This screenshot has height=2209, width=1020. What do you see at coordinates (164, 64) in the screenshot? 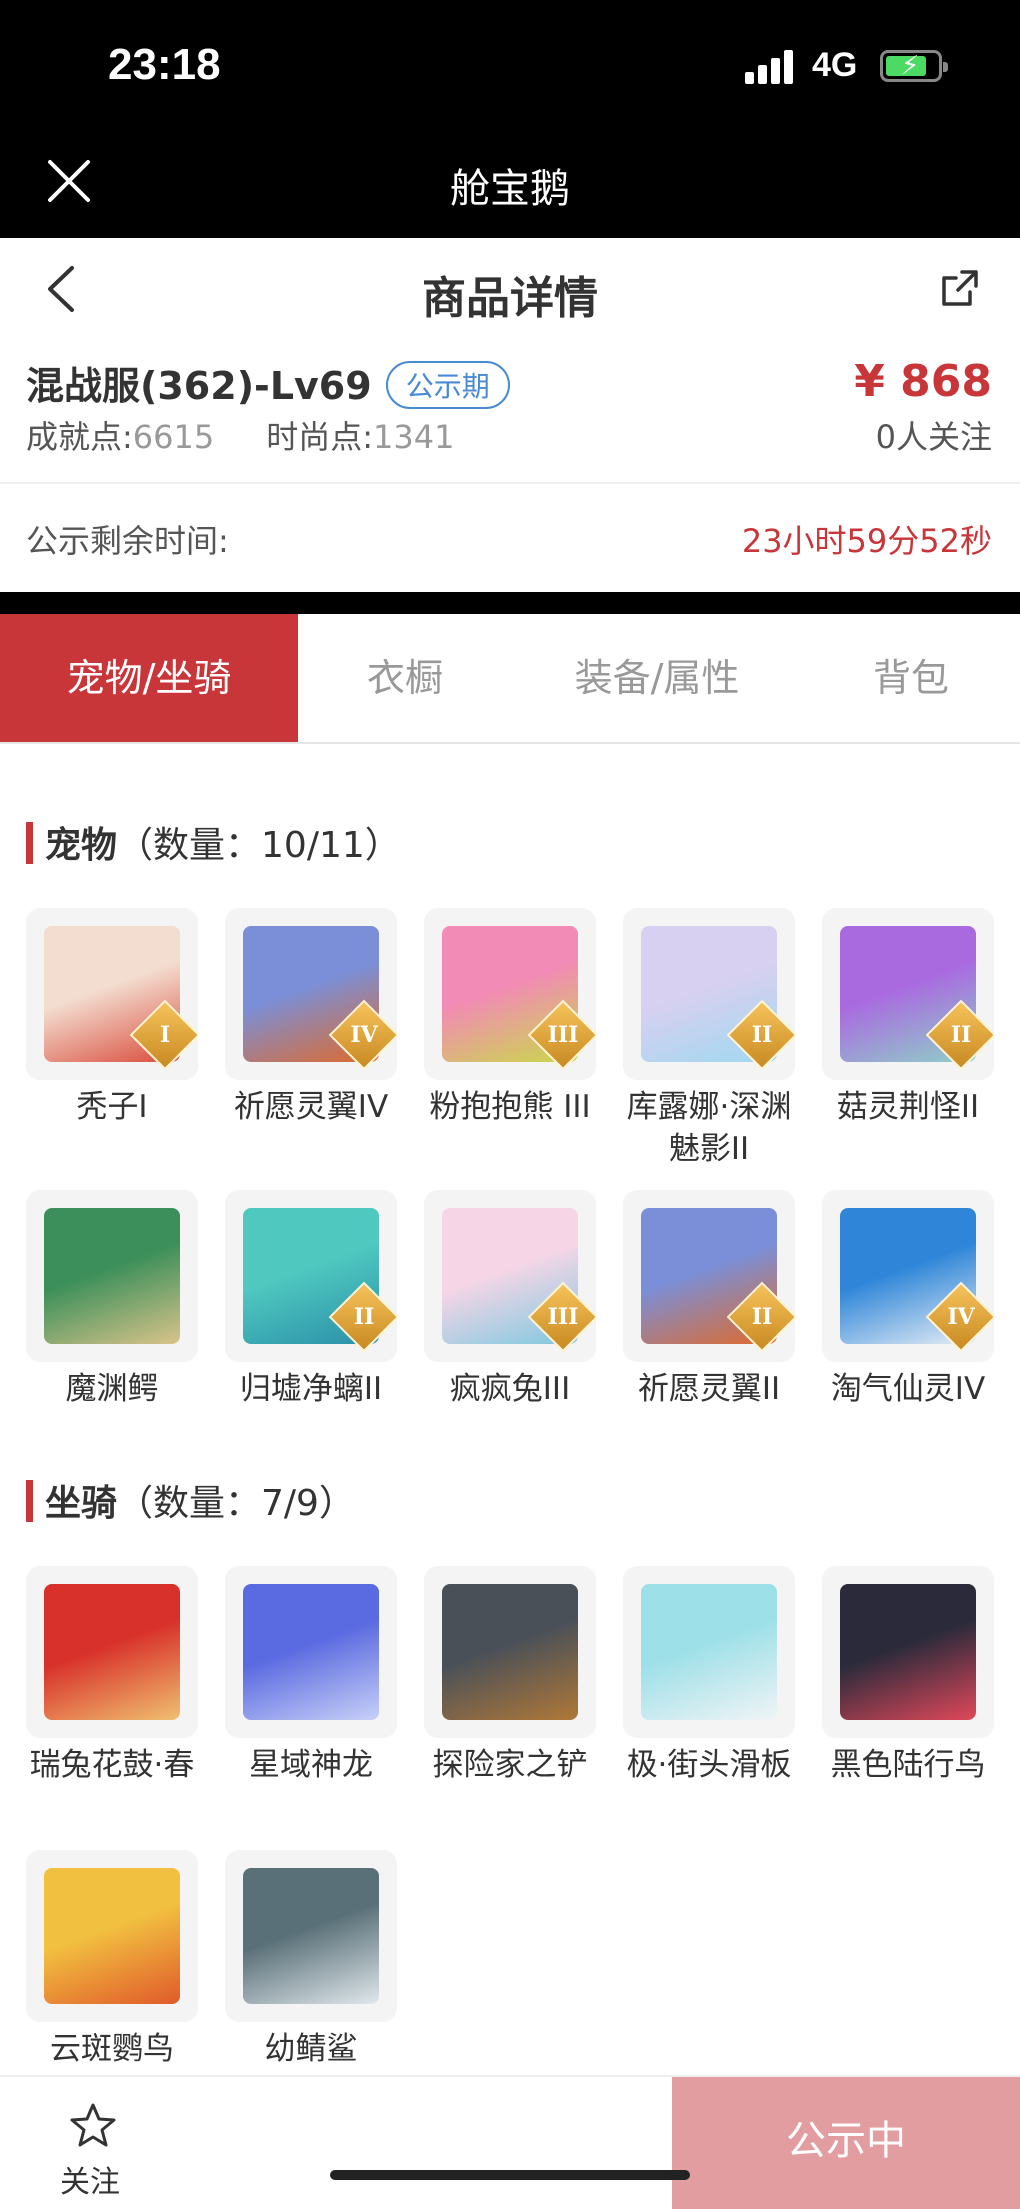
I see `status-time: 23:18` at bounding box center [164, 64].